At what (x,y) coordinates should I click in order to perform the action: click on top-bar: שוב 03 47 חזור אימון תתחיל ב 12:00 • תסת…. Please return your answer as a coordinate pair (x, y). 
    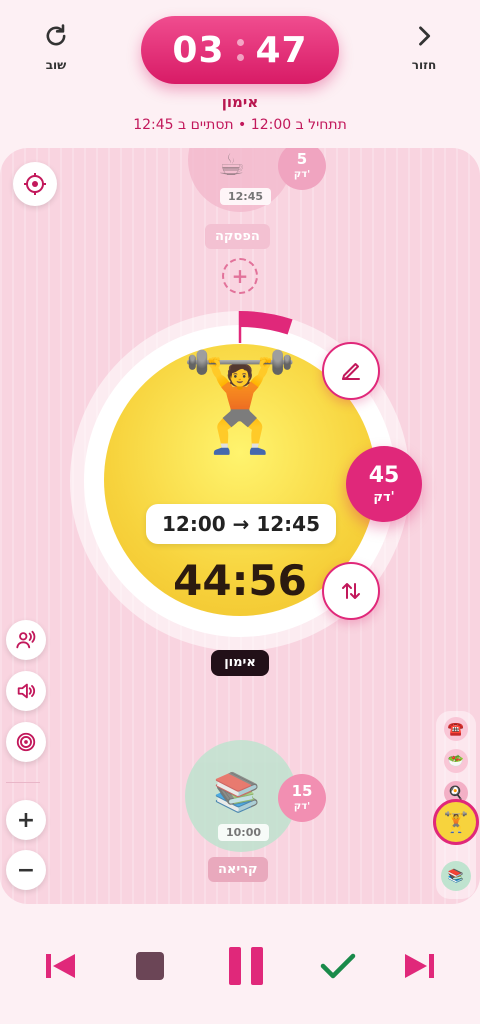
    Looking at the image, I should click on (240, 75).